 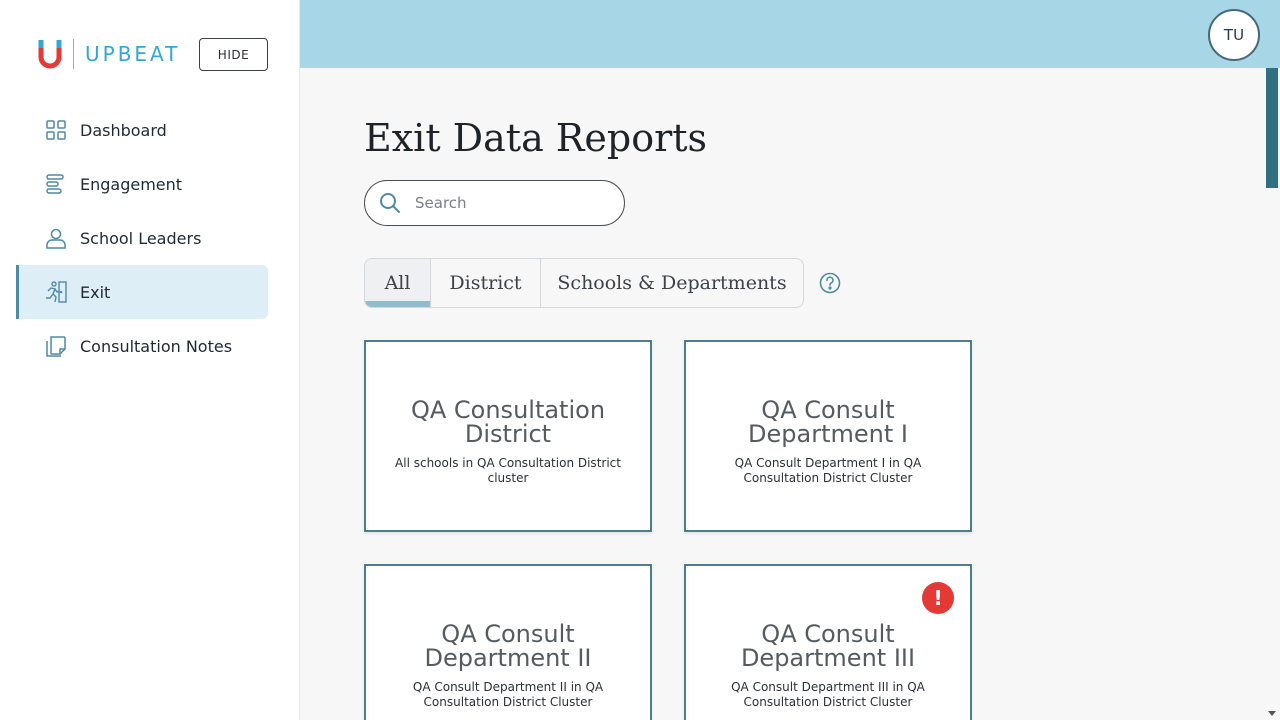 What do you see at coordinates (830, 283) in the screenshot?
I see `help-icon` at bounding box center [830, 283].